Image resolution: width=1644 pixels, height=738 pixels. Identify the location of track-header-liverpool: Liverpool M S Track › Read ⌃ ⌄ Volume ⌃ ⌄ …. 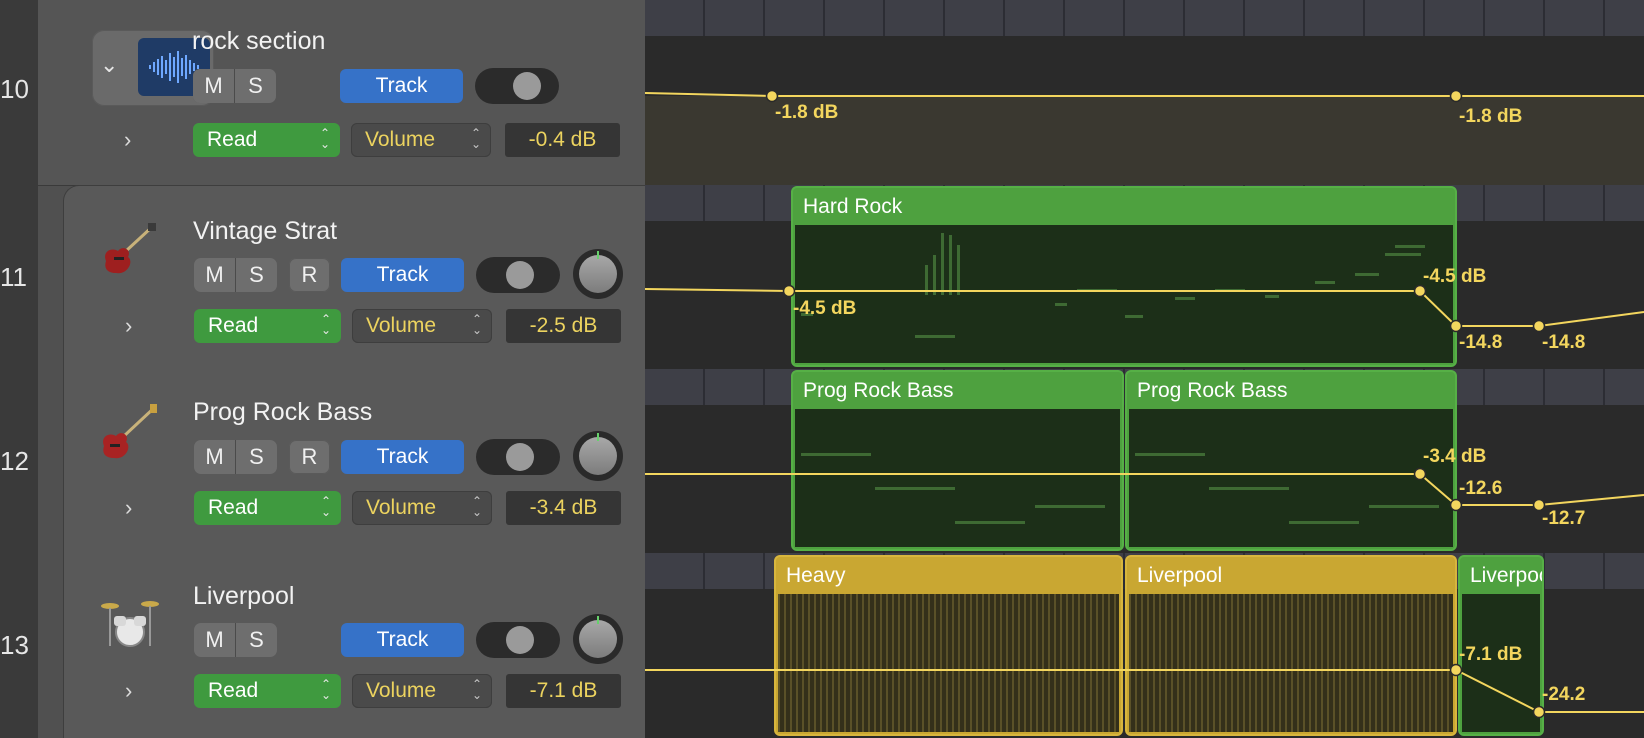
(354, 645).